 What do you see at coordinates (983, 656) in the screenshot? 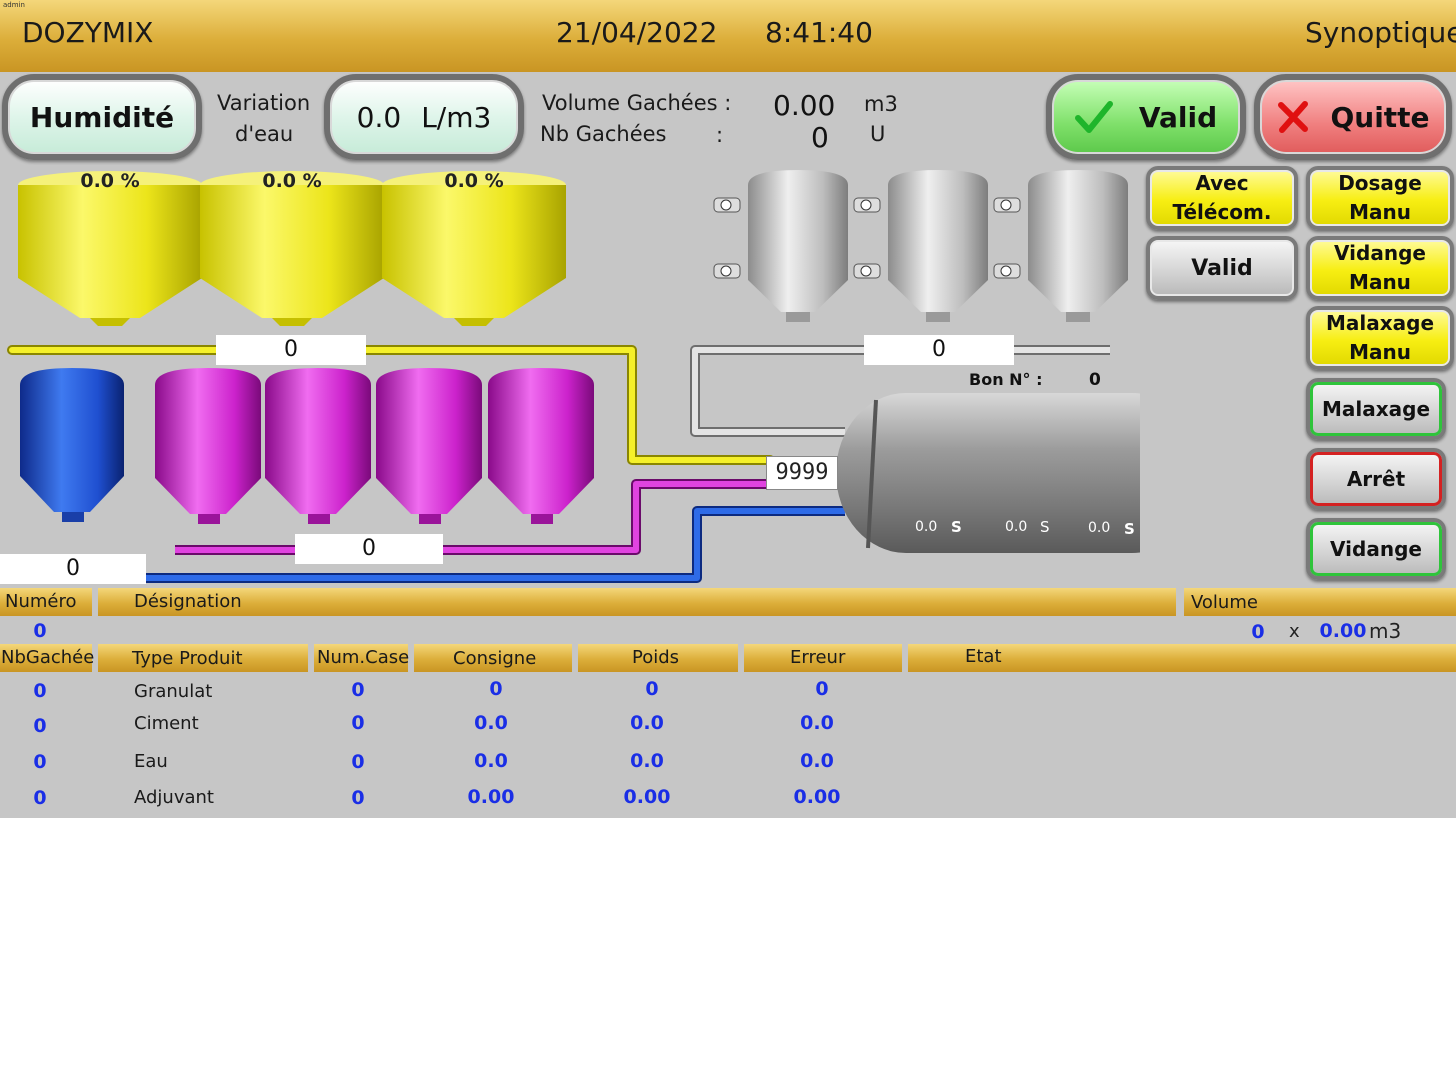
I see `col-etat: Etat` at bounding box center [983, 656].